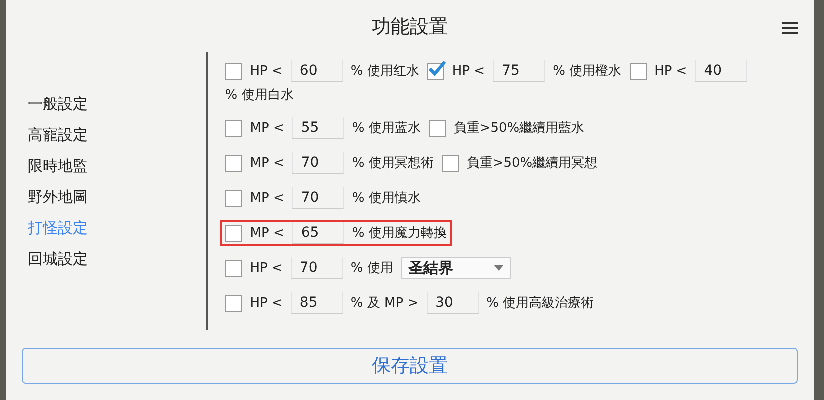 The width and height of the screenshot is (824, 400). What do you see at coordinates (55, 104) in the screenshot?
I see `sidebar-item: 一般設定` at bounding box center [55, 104].